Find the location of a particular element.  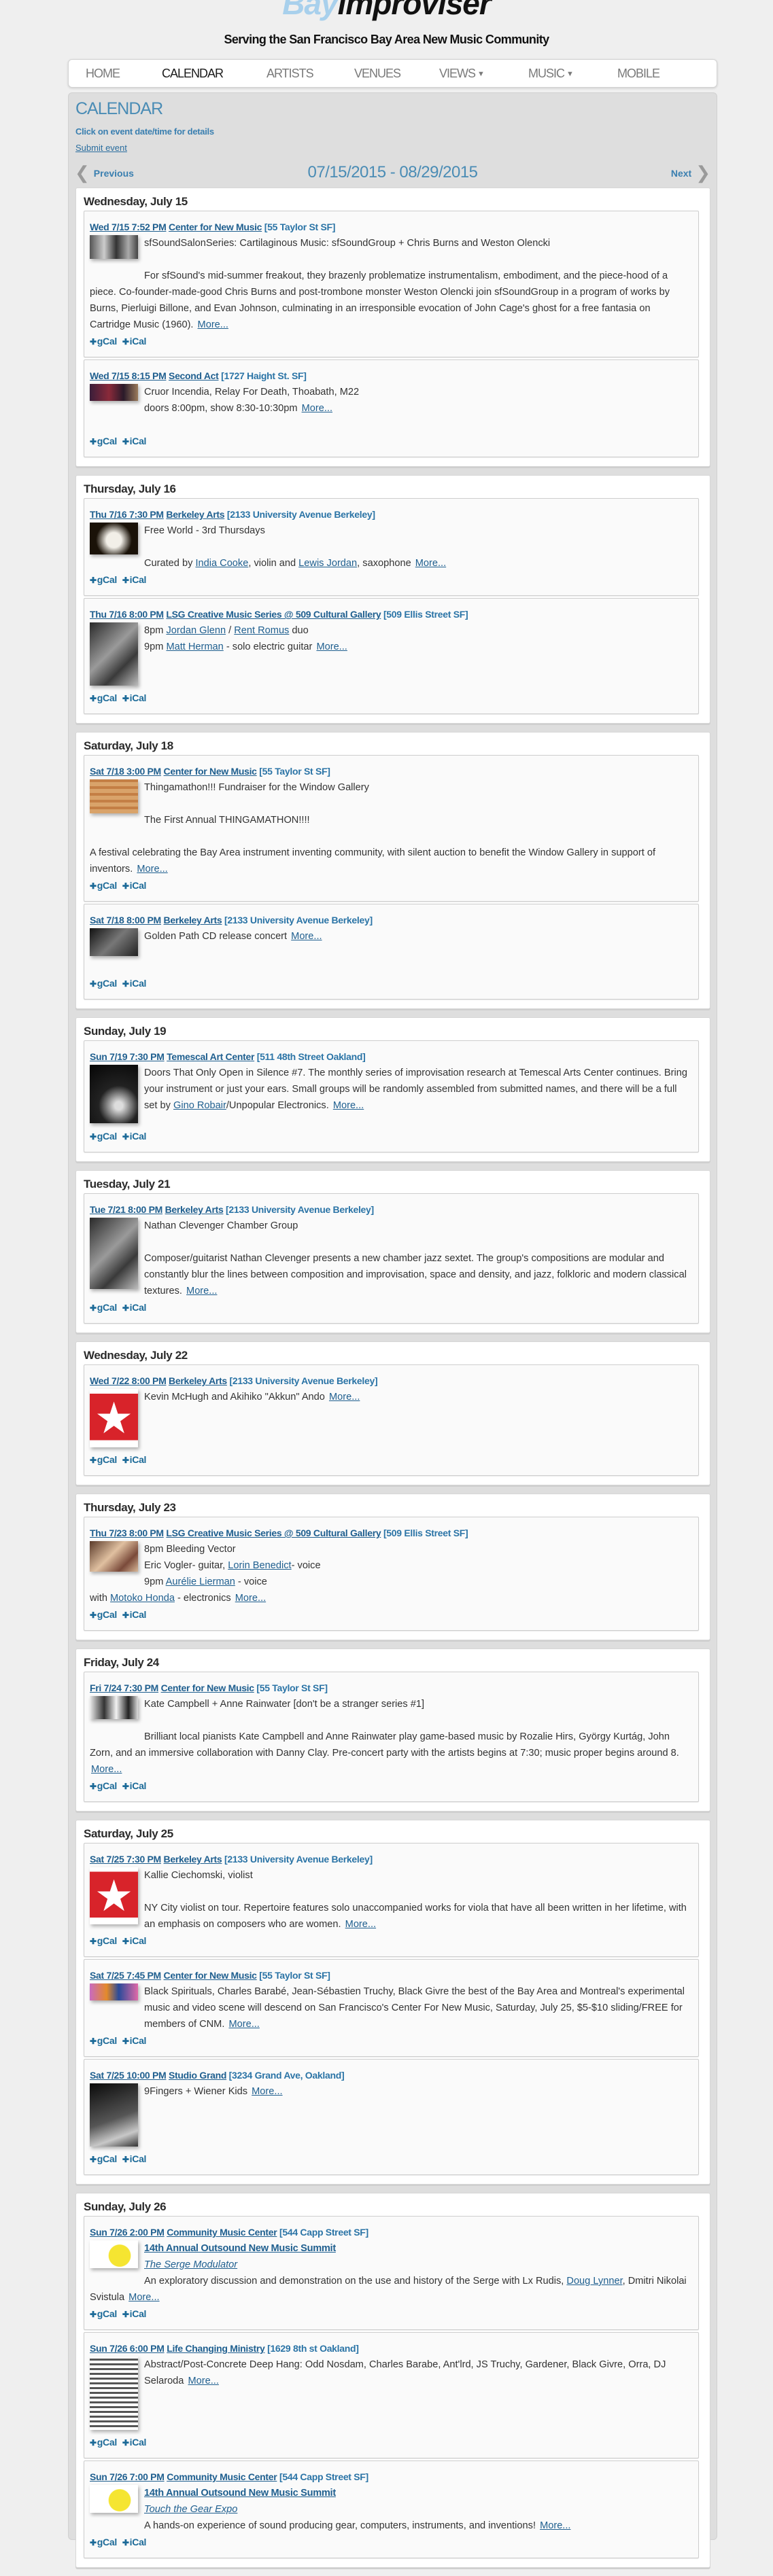

event-datetime-link: Tue 7/21 8:00 PM is located at coordinates (126, 1209).